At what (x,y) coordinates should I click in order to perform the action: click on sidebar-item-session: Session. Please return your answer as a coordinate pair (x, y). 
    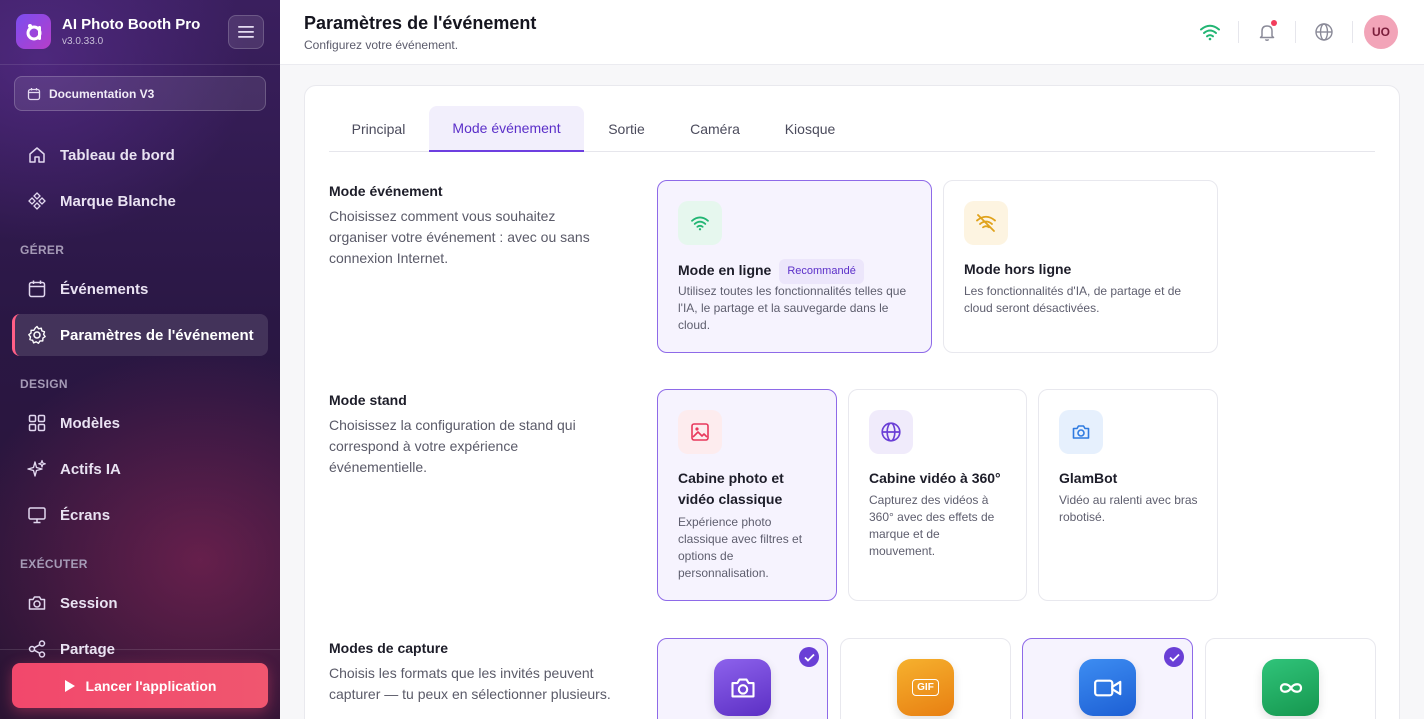
    Looking at the image, I should click on (140, 603).